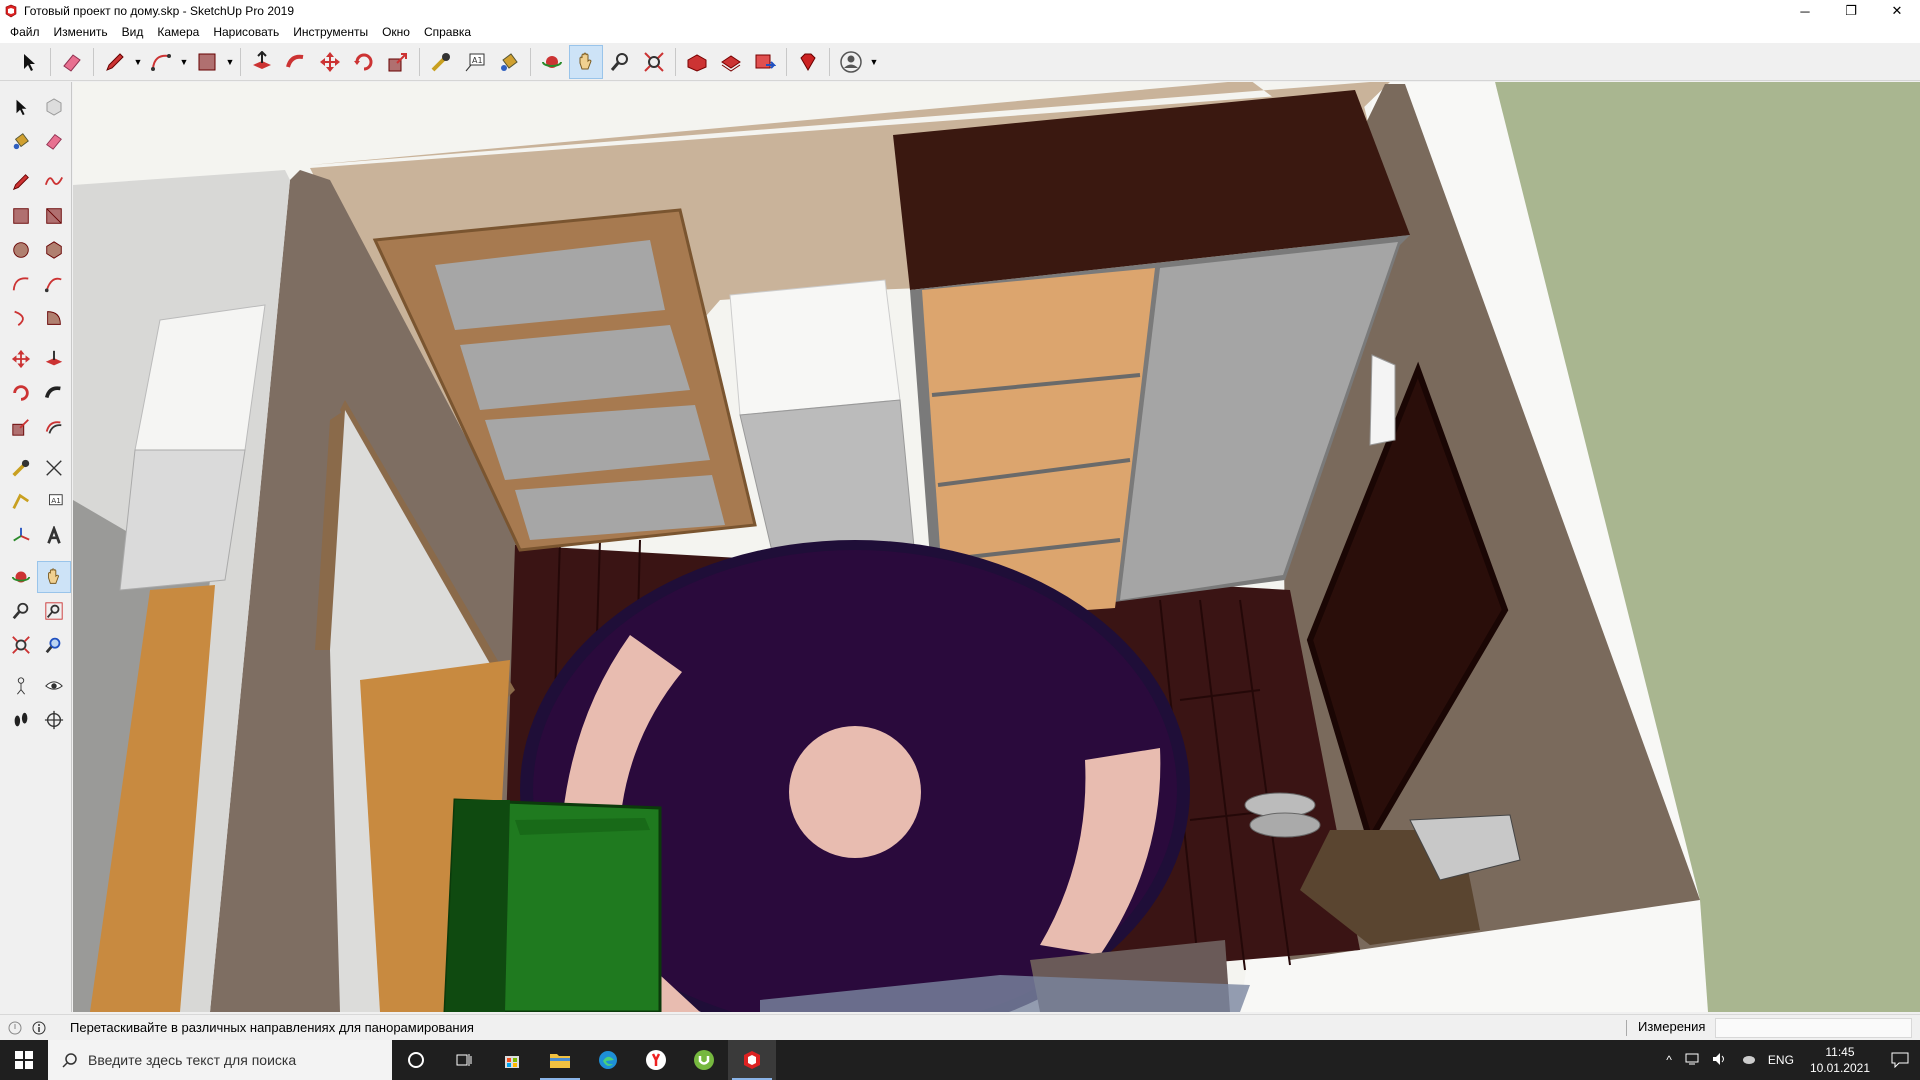  I want to click on info-icon, so click(39, 1028).